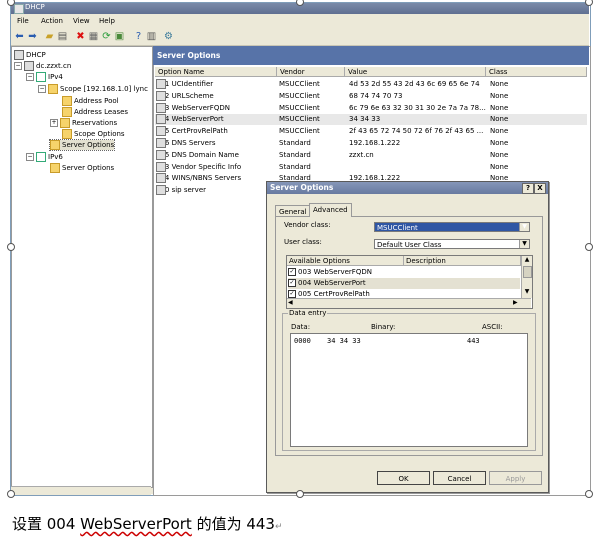 This screenshot has height=537, width=596. What do you see at coordinates (93, 134) in the screenshot?
I see `tree-item-scope-options: Scope Options` at bounding box center [93, 134].